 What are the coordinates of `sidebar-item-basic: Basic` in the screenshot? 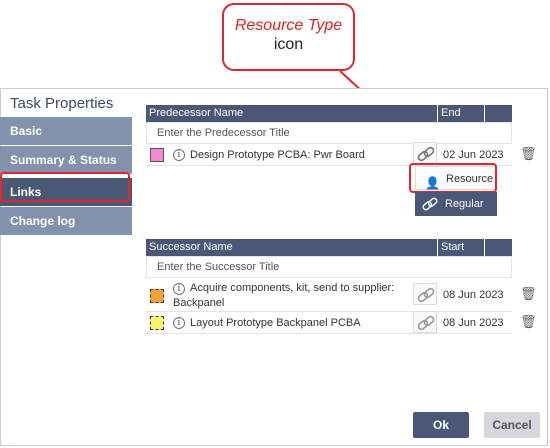 It's located at (66, 131).